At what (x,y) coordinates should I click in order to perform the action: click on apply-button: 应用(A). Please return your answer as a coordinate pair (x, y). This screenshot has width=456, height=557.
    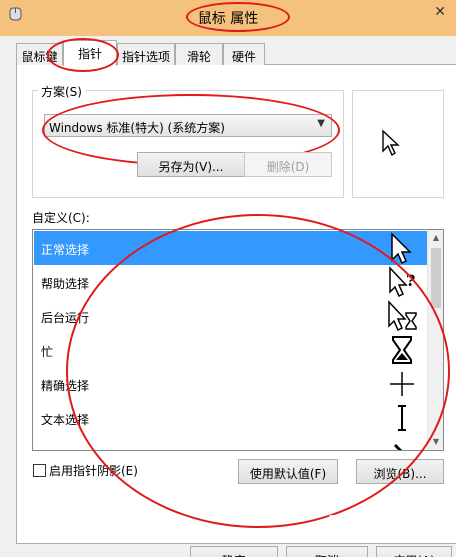
    Looking at the image, I should click on (414, 551).